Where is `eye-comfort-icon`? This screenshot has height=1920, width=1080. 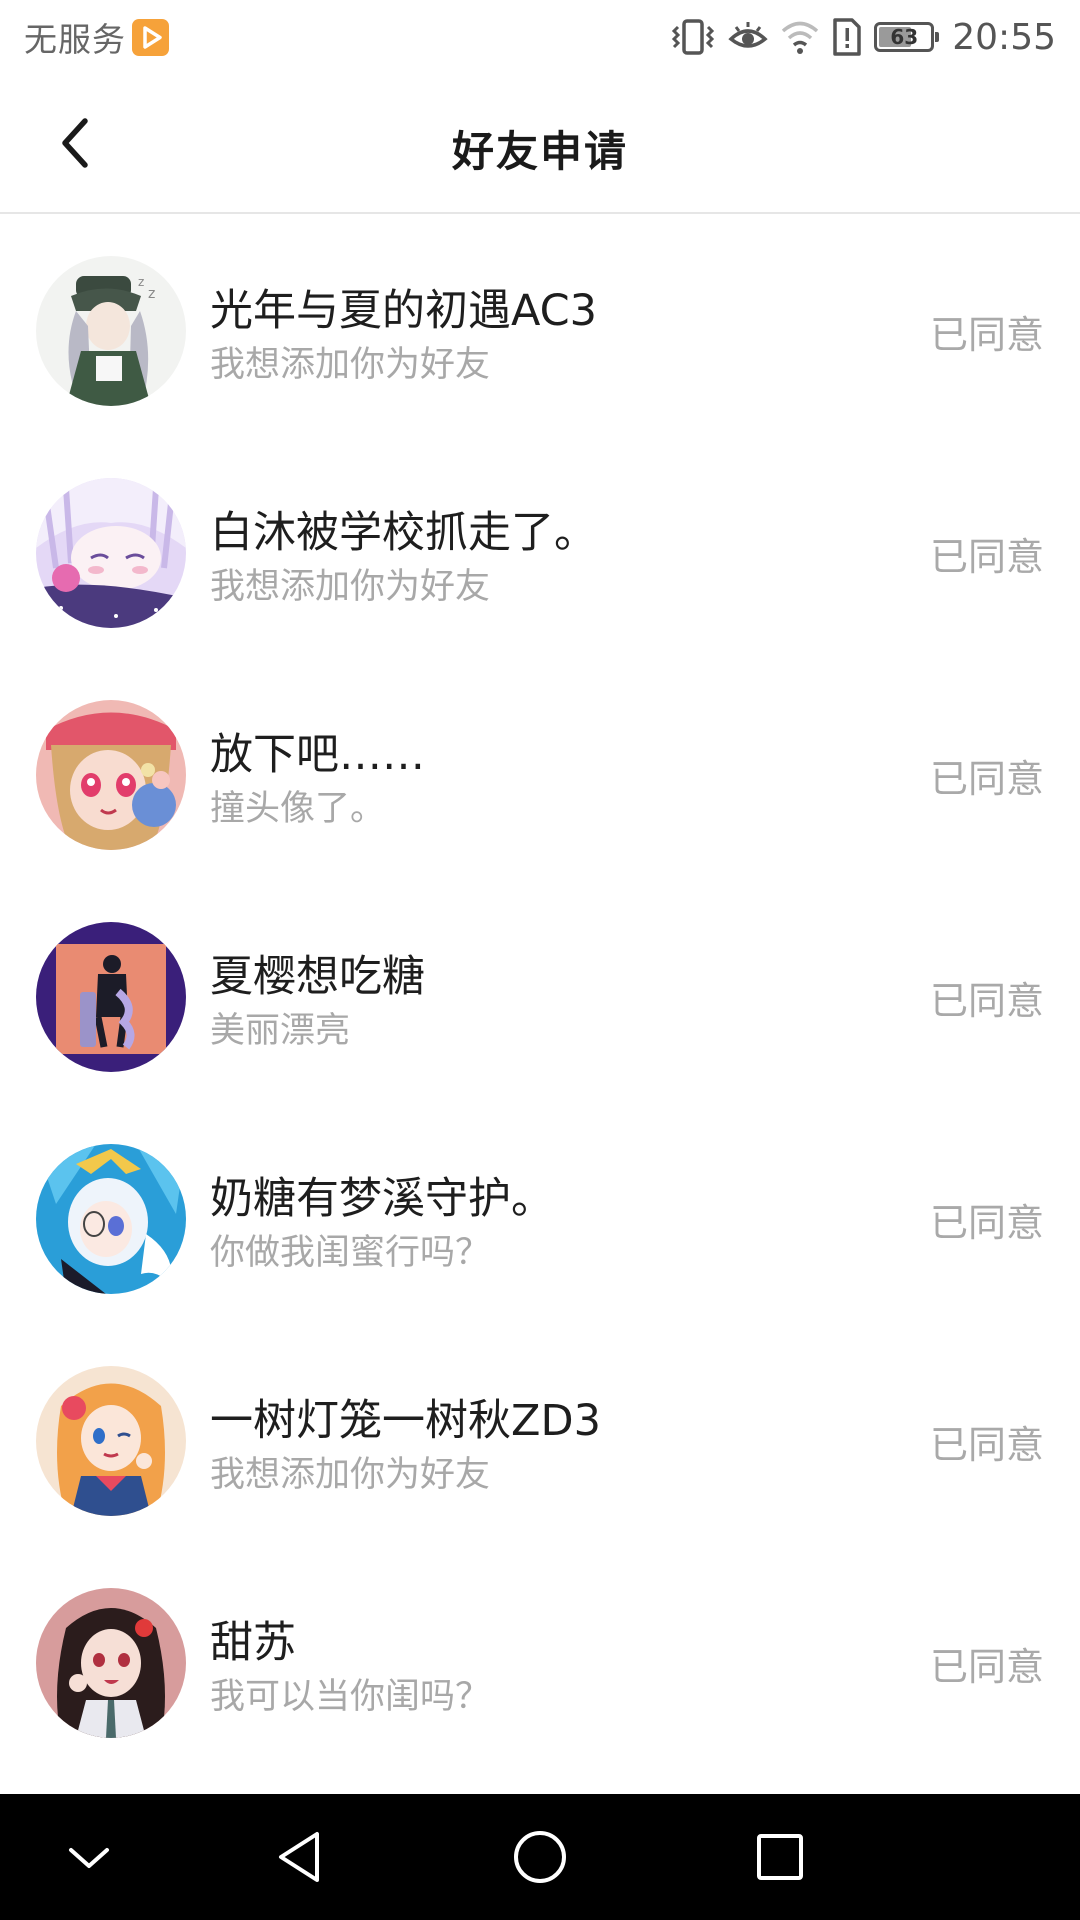 eye-comfort-icon is located at coordinates (748, 35).